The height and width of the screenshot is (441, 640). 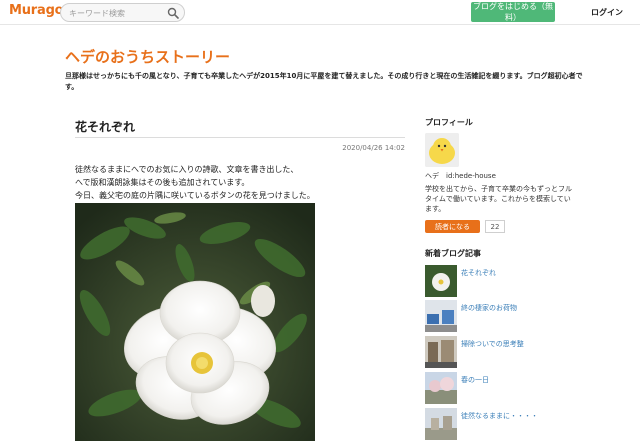 What do you see at coordinates (475, 380) in the screenshot?
I see `recent-post-title: 春の一日` at bounding box center [475, 380].